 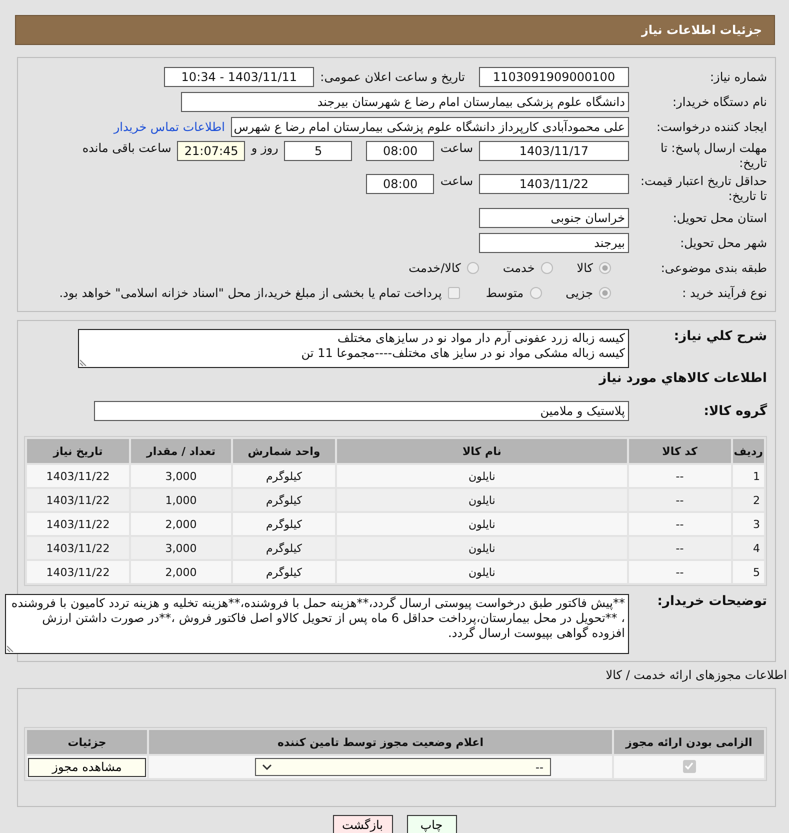 What do you see at coordinates (87, 742) in the screenshot?
I see `column-header: جزئیات` at bounding box center [87, 742].